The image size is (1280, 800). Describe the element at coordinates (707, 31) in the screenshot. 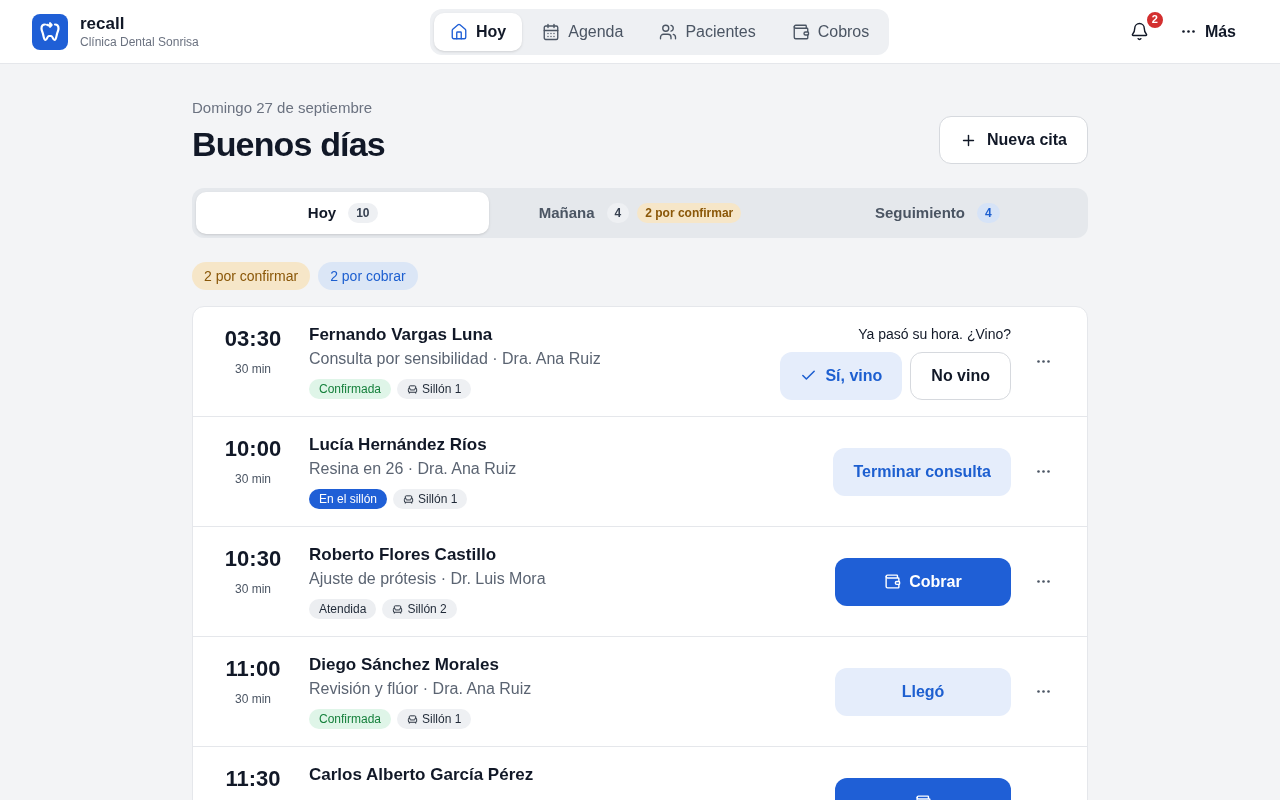

I see `nav-tab: Pacientes` at that location.